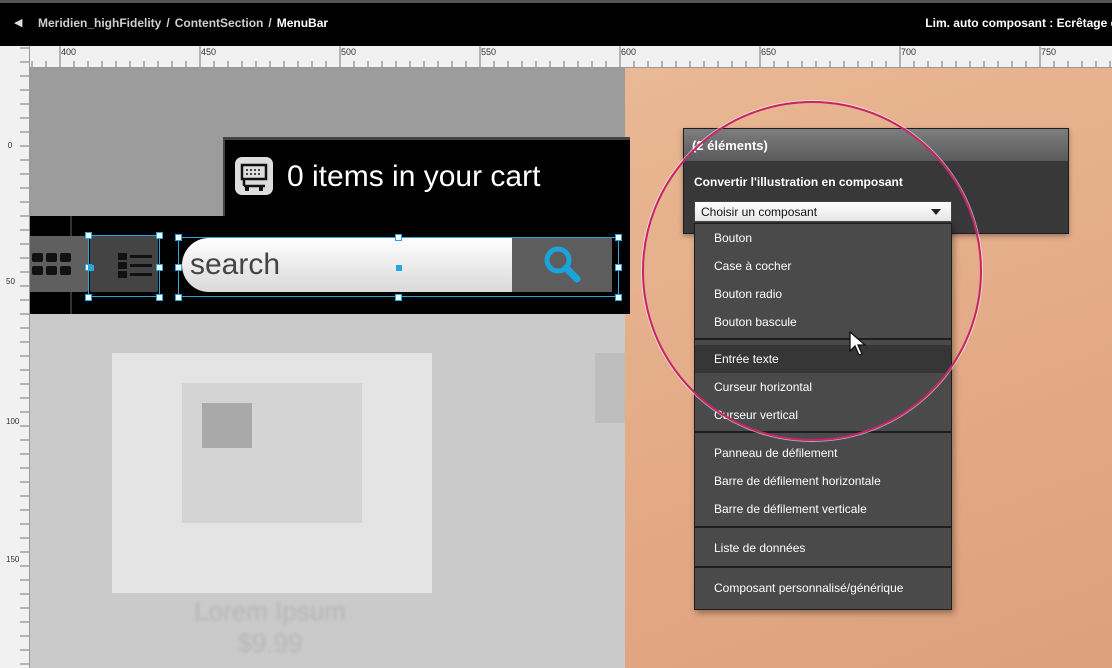 This screenshot has height=668, width=1112. What do you see at coordinates (823, 359) in the screenshot?
I see `menu-item-entree-texte: Entrée texte` at bounding box center [823, 359].